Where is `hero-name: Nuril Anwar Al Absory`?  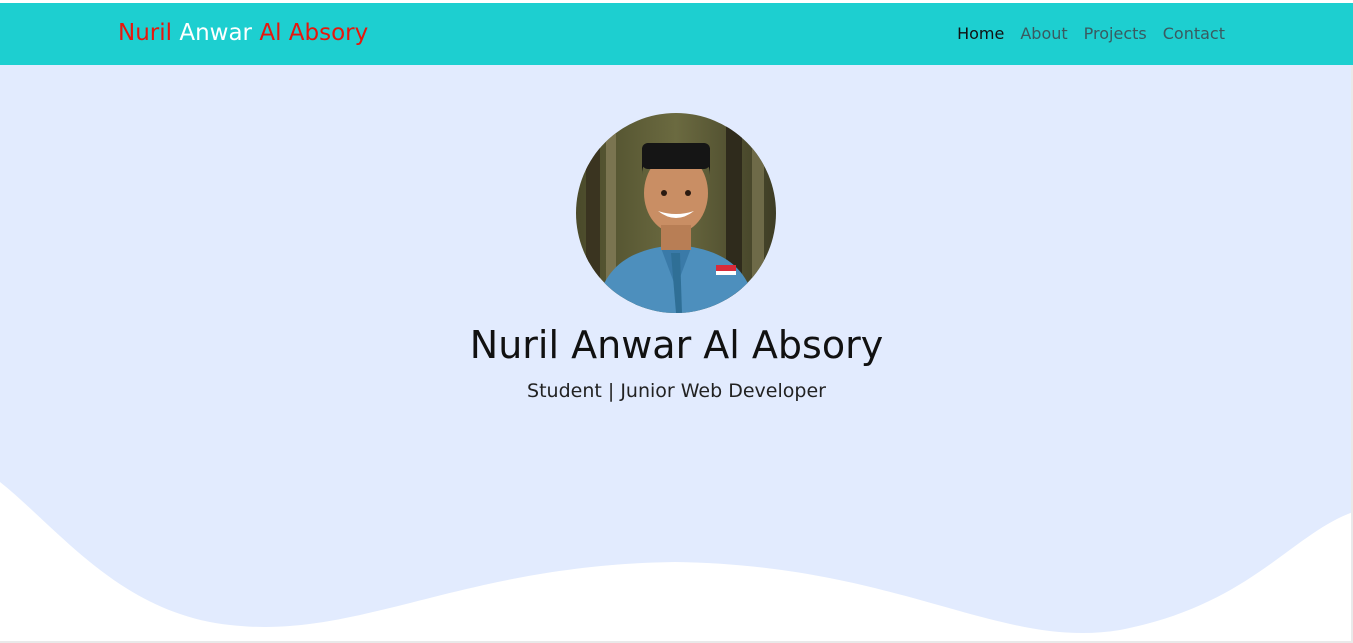
hero-name: Nuril Anwar Al Absory is located at coordinates (676, 345).